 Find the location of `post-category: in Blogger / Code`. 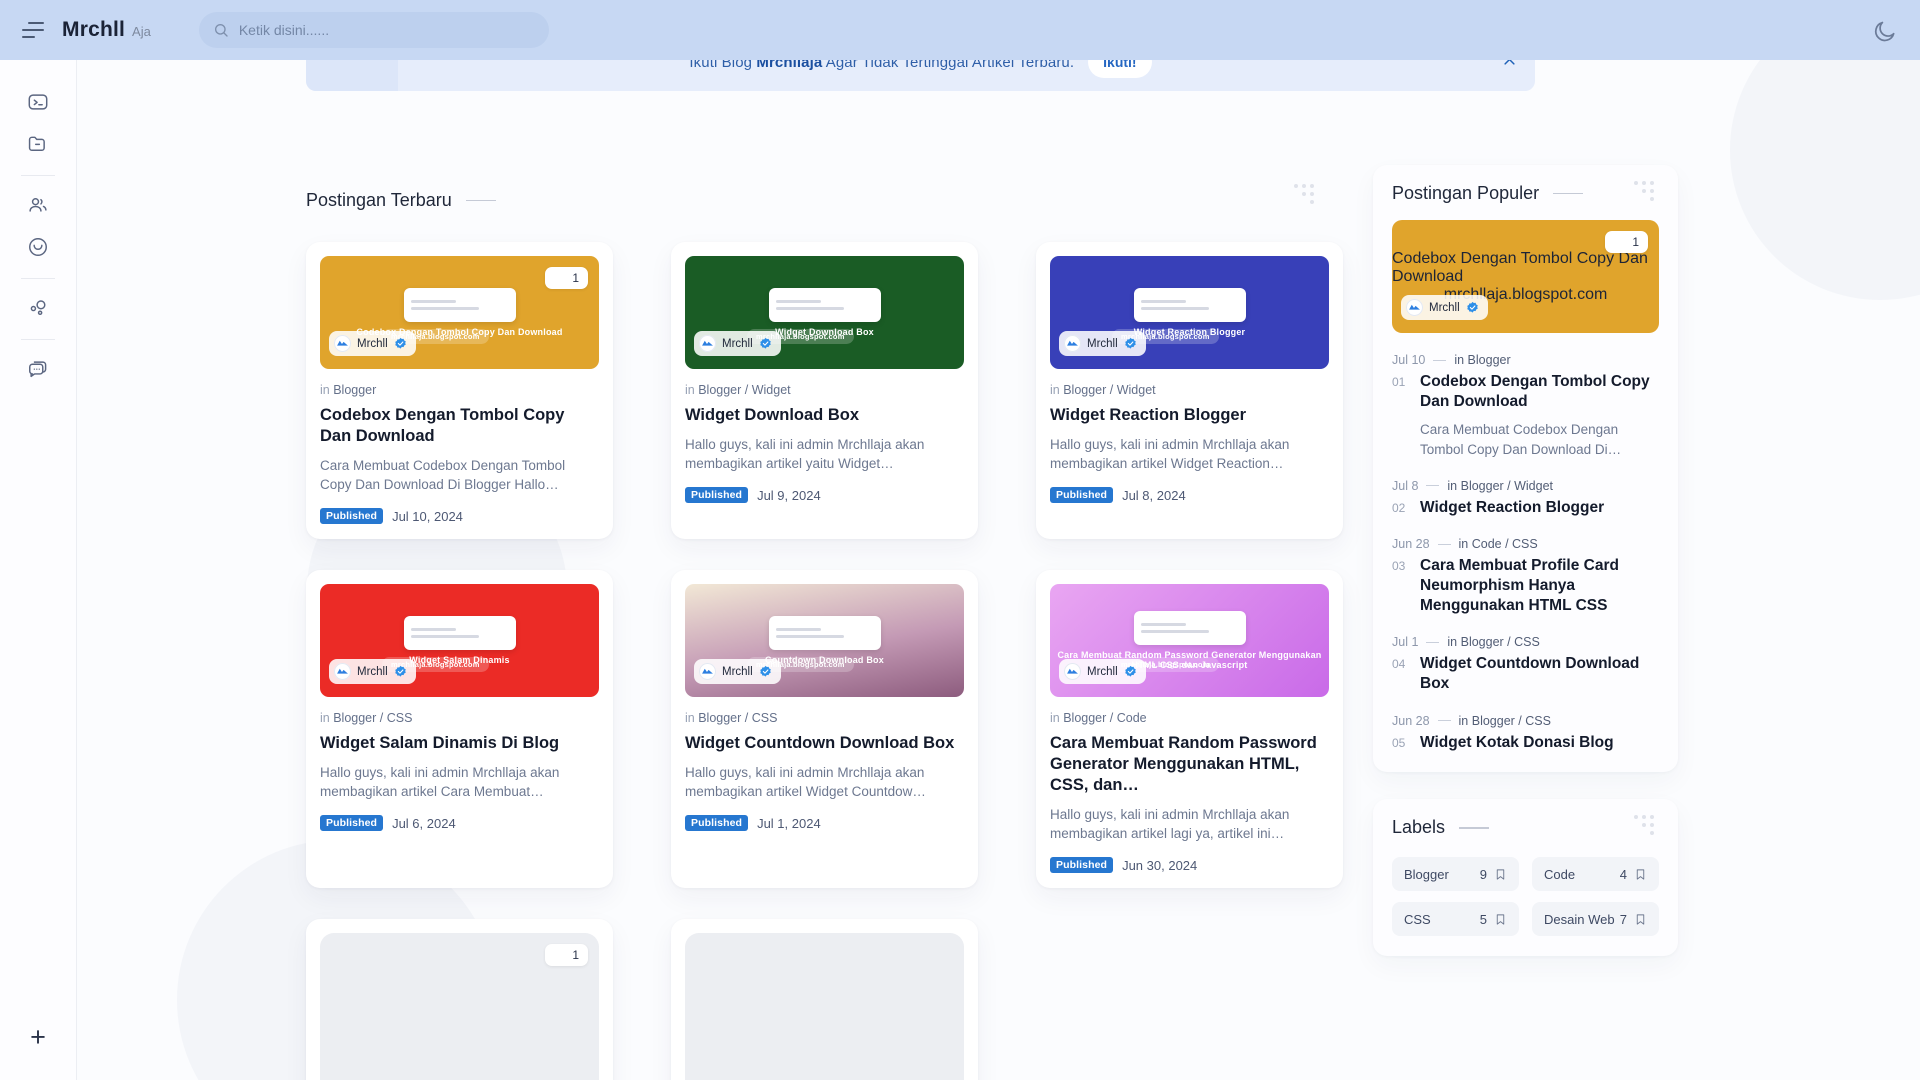

post-category: in Blogger / Code is located at coordinates (1189, 718).